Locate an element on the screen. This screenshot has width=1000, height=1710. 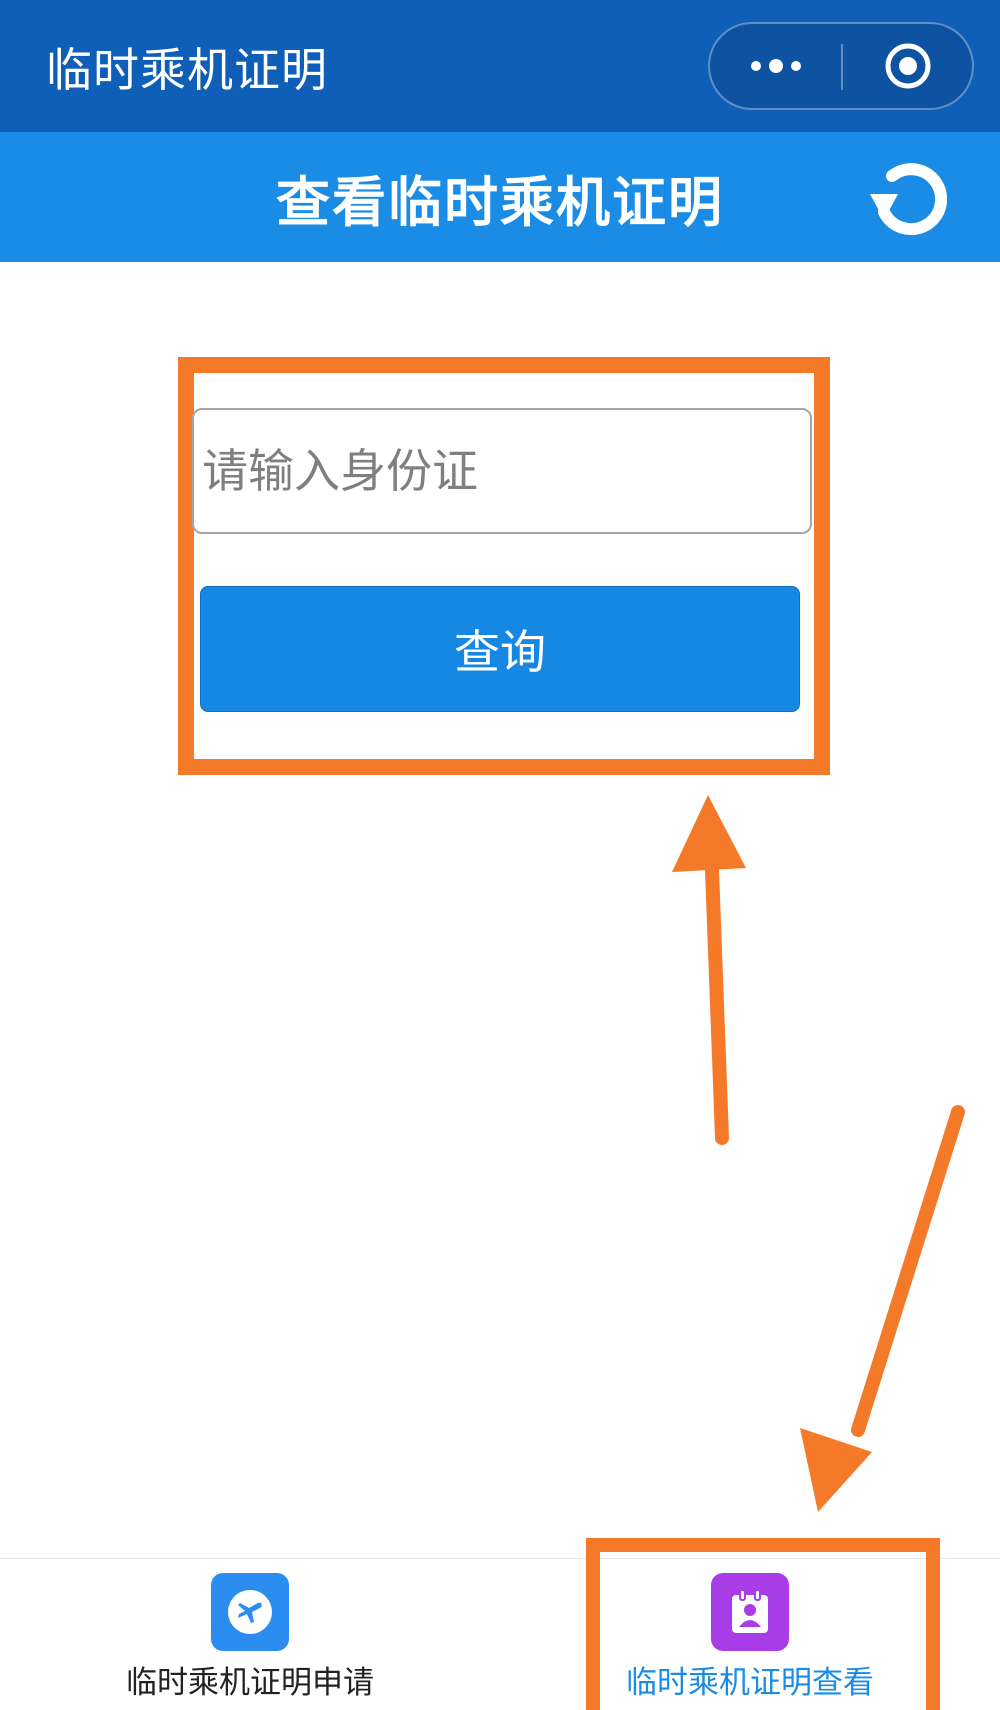
page-header: 查看临时乘机证明 is located at coordinates (500, 197).